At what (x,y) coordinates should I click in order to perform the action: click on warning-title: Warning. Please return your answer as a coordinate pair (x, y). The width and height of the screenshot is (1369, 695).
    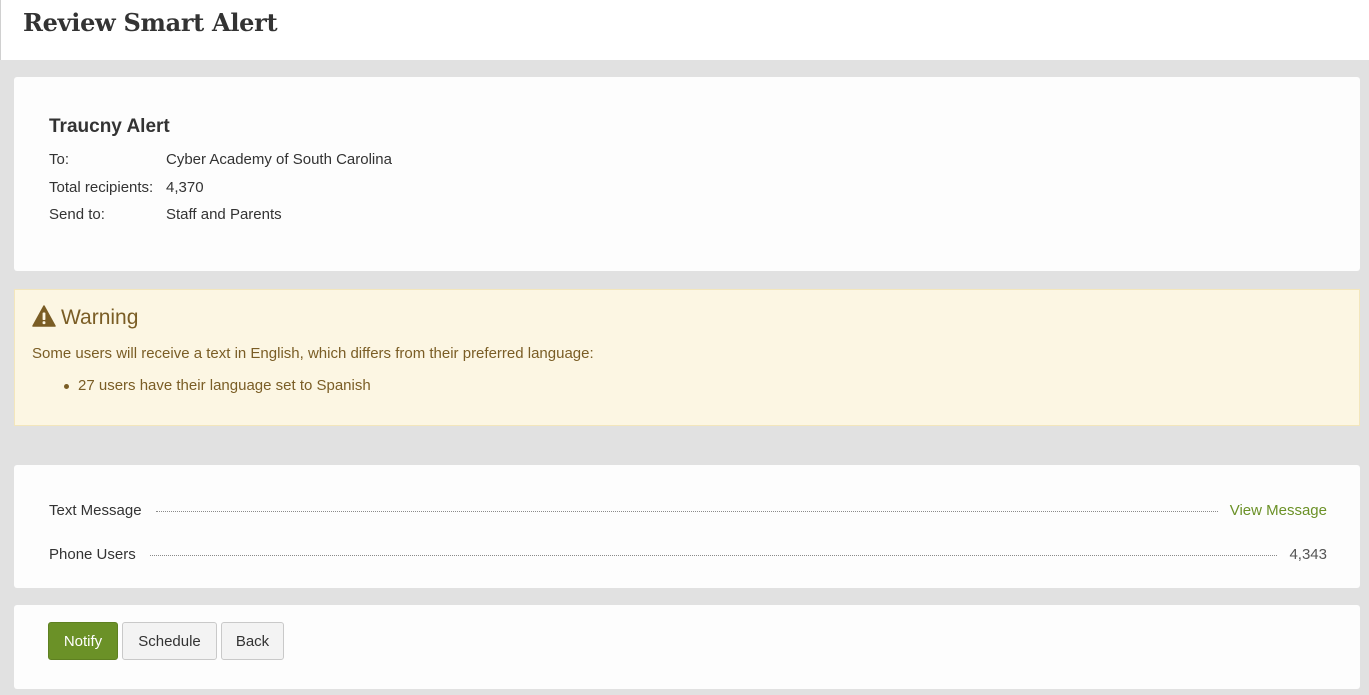
    Looking at the image, I should click on (100, 317).